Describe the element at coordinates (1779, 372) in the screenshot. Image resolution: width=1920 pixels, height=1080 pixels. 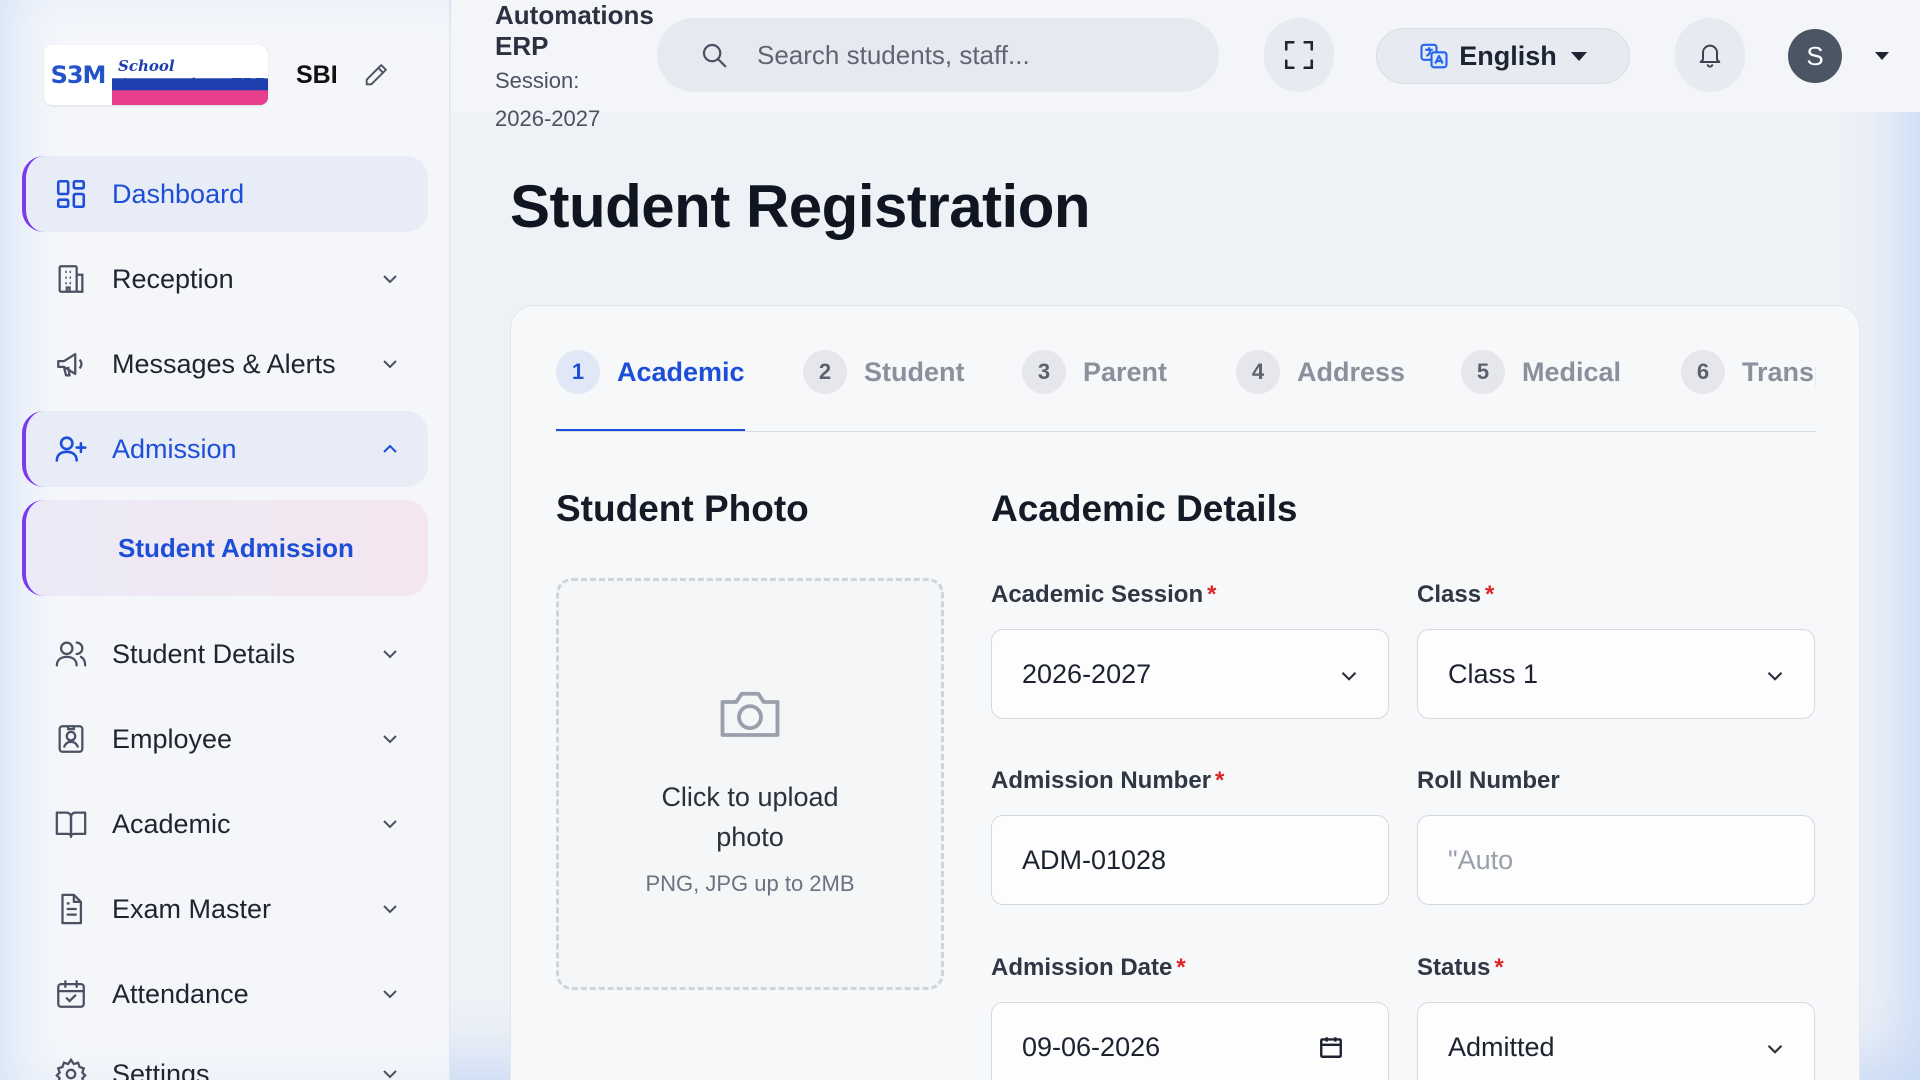
I see `tab-label: Transp` at that location.